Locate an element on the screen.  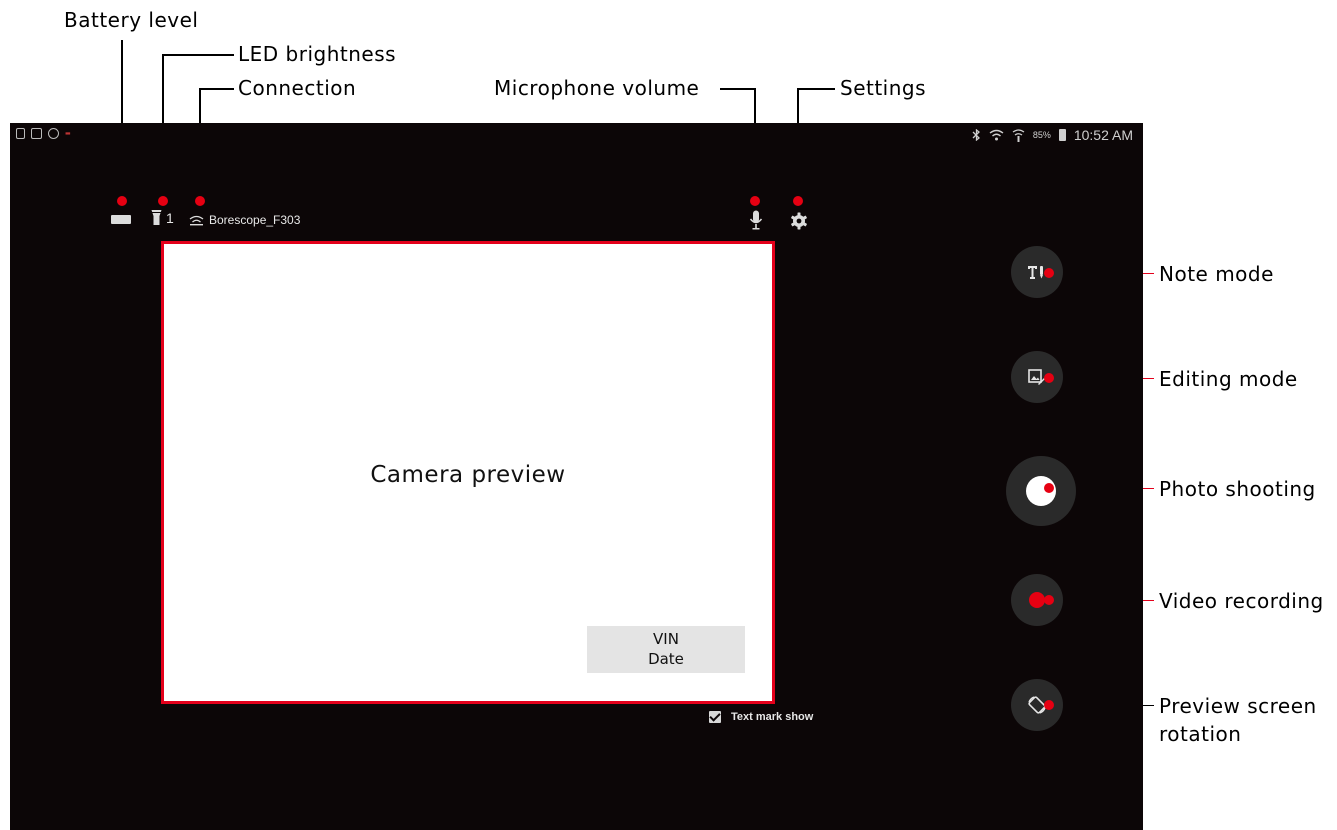
screen-icon is located at coordinates (20, 133).